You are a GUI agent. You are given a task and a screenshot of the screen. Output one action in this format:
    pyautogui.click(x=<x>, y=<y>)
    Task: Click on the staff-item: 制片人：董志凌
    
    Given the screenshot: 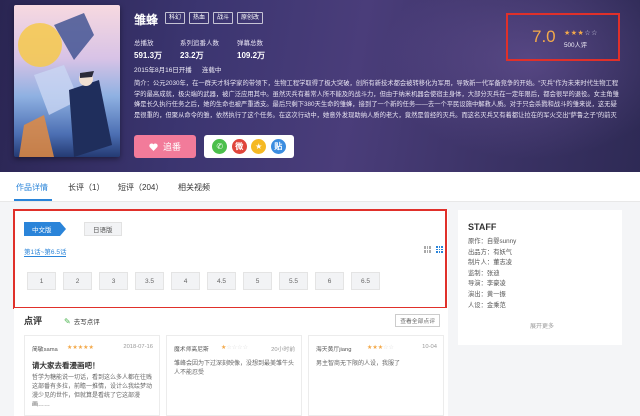 What is the action you would take?
    pyautogui.click(x=490, y=263)
    